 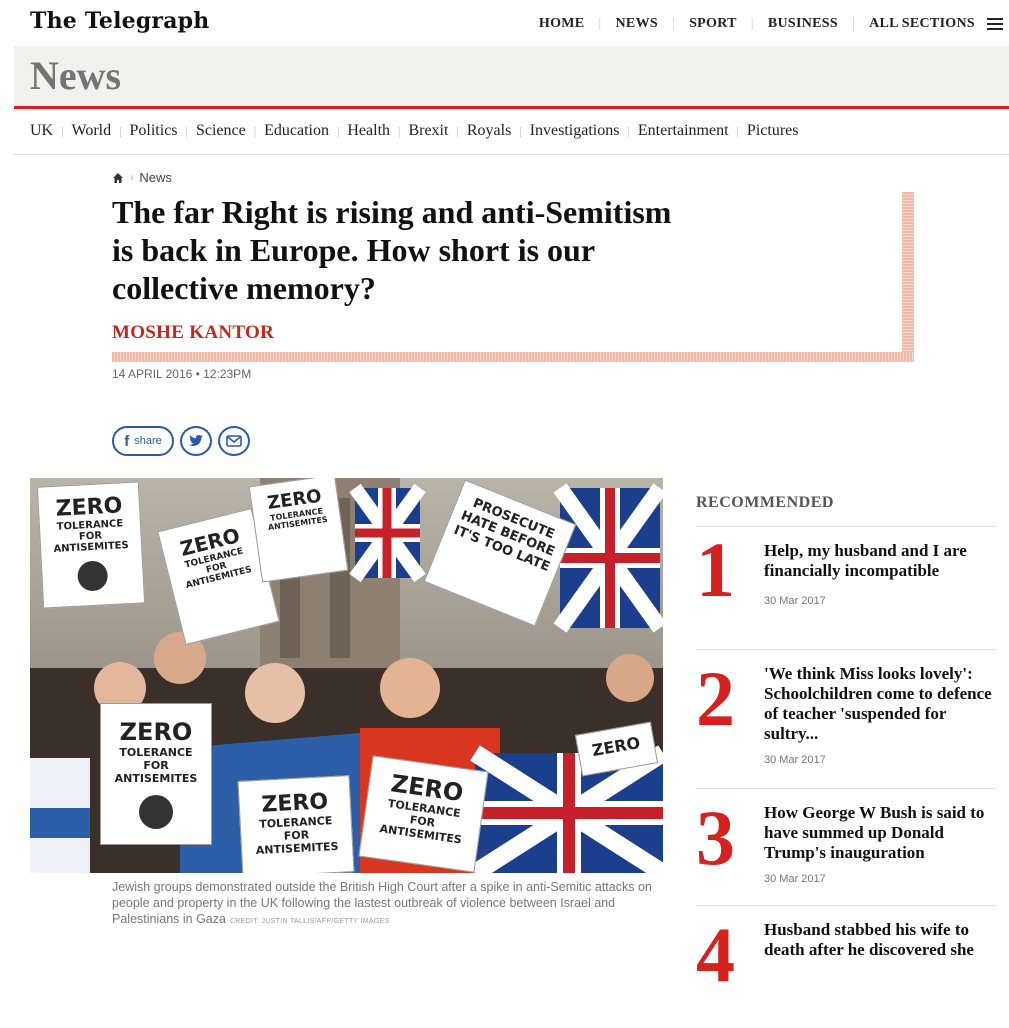 I want to click on breadcrumb: › News, so click(x=142, y=177).